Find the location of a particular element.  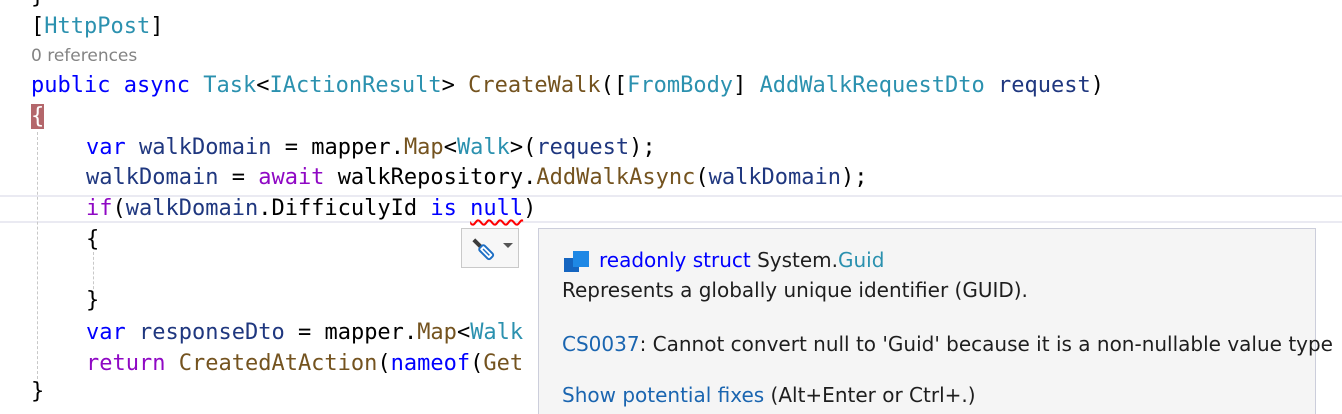

screwdriver-icon is located at coordinates (483, 249).